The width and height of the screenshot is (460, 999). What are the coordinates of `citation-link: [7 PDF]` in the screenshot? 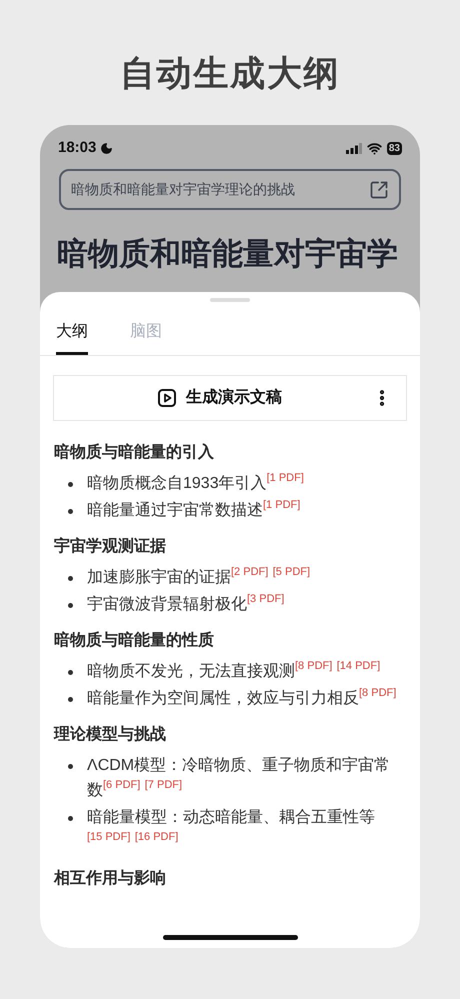 It's located at (163, 785).